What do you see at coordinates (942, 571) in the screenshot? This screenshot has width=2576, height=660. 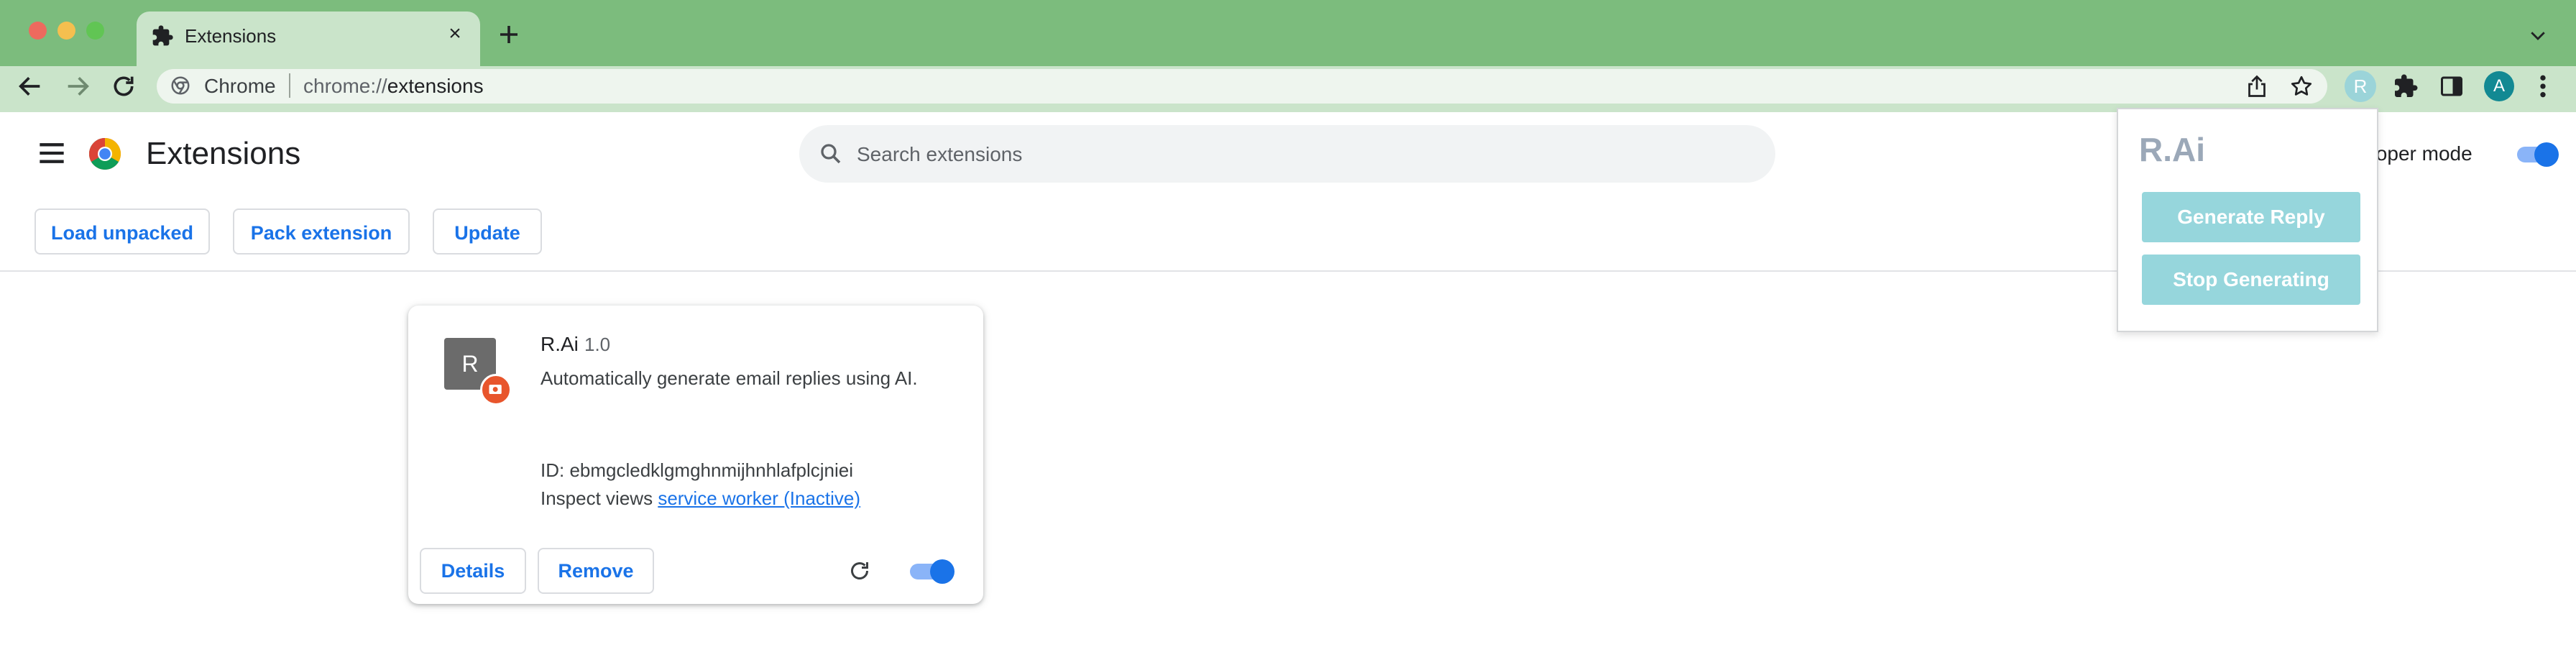 I see `extension-enable-toggle-knob` at bounding box center [942, 571].